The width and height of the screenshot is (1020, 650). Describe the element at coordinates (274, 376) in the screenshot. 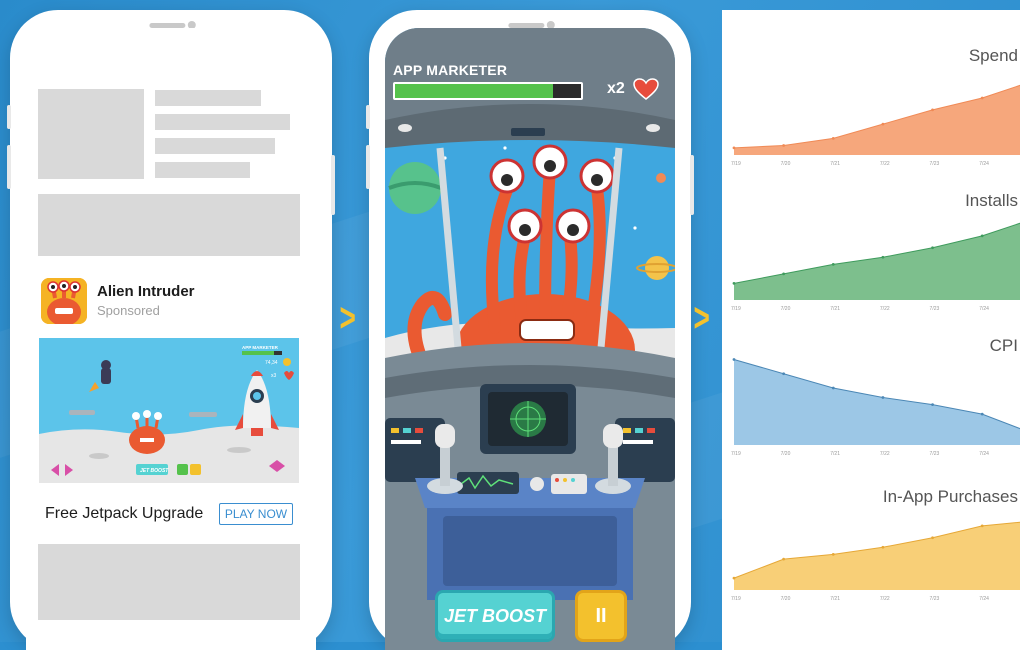

I see `mini-lives: x3` at that location.